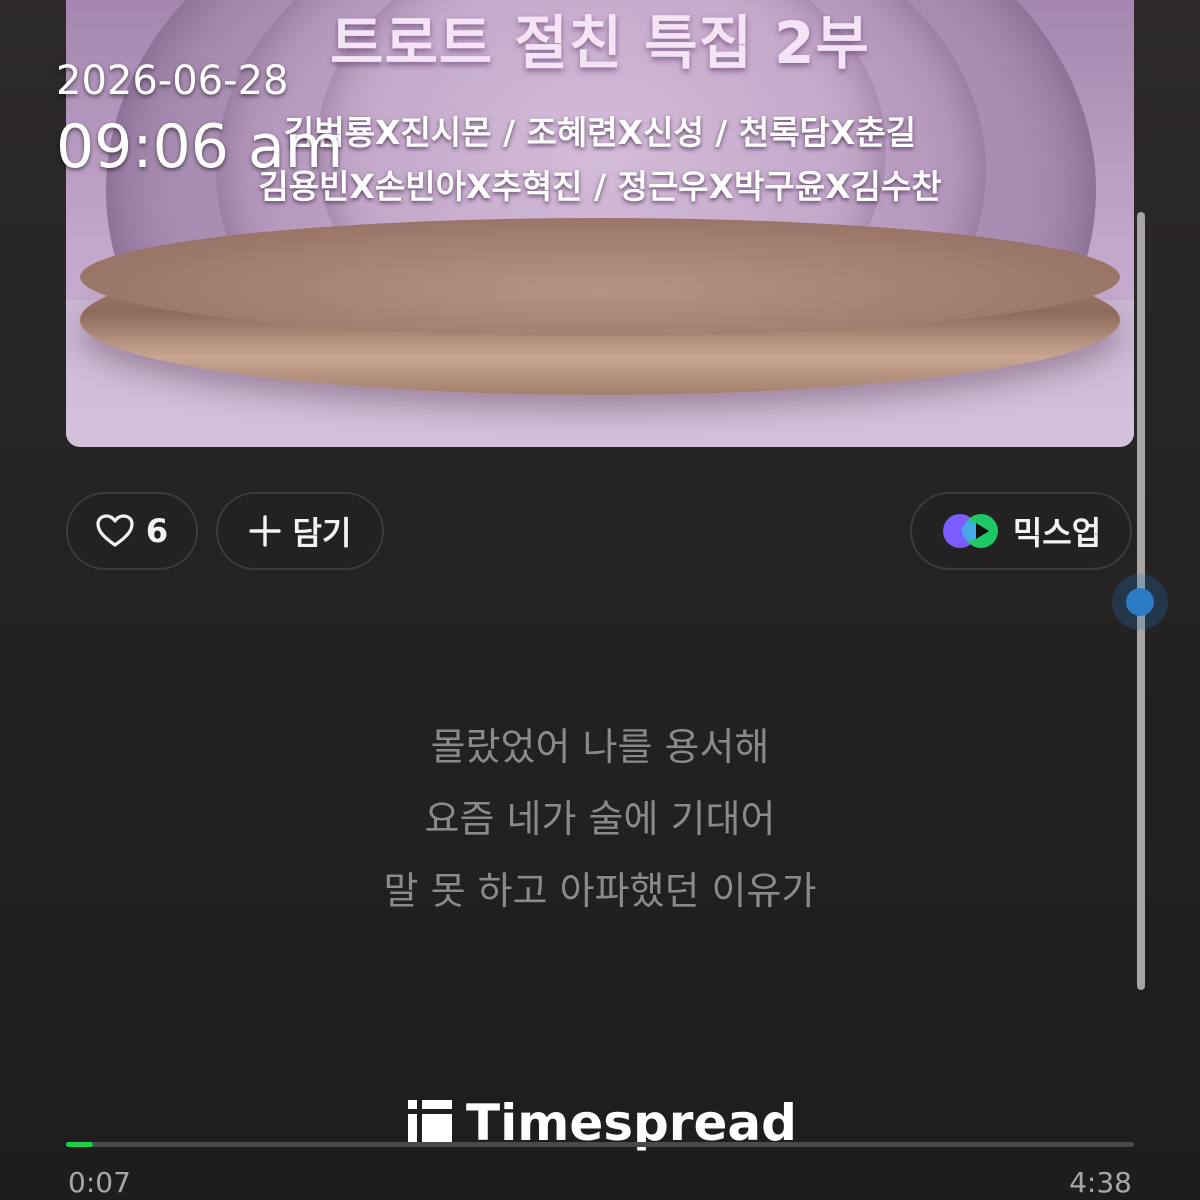  Describe the element at coordinates (600, 1144) in the screenshot. I see `playback-progress-bar` at that location.